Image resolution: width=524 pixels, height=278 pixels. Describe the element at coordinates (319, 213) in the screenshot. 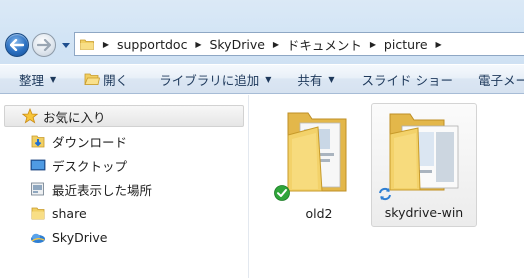

I see `file-name: old2` at that location.